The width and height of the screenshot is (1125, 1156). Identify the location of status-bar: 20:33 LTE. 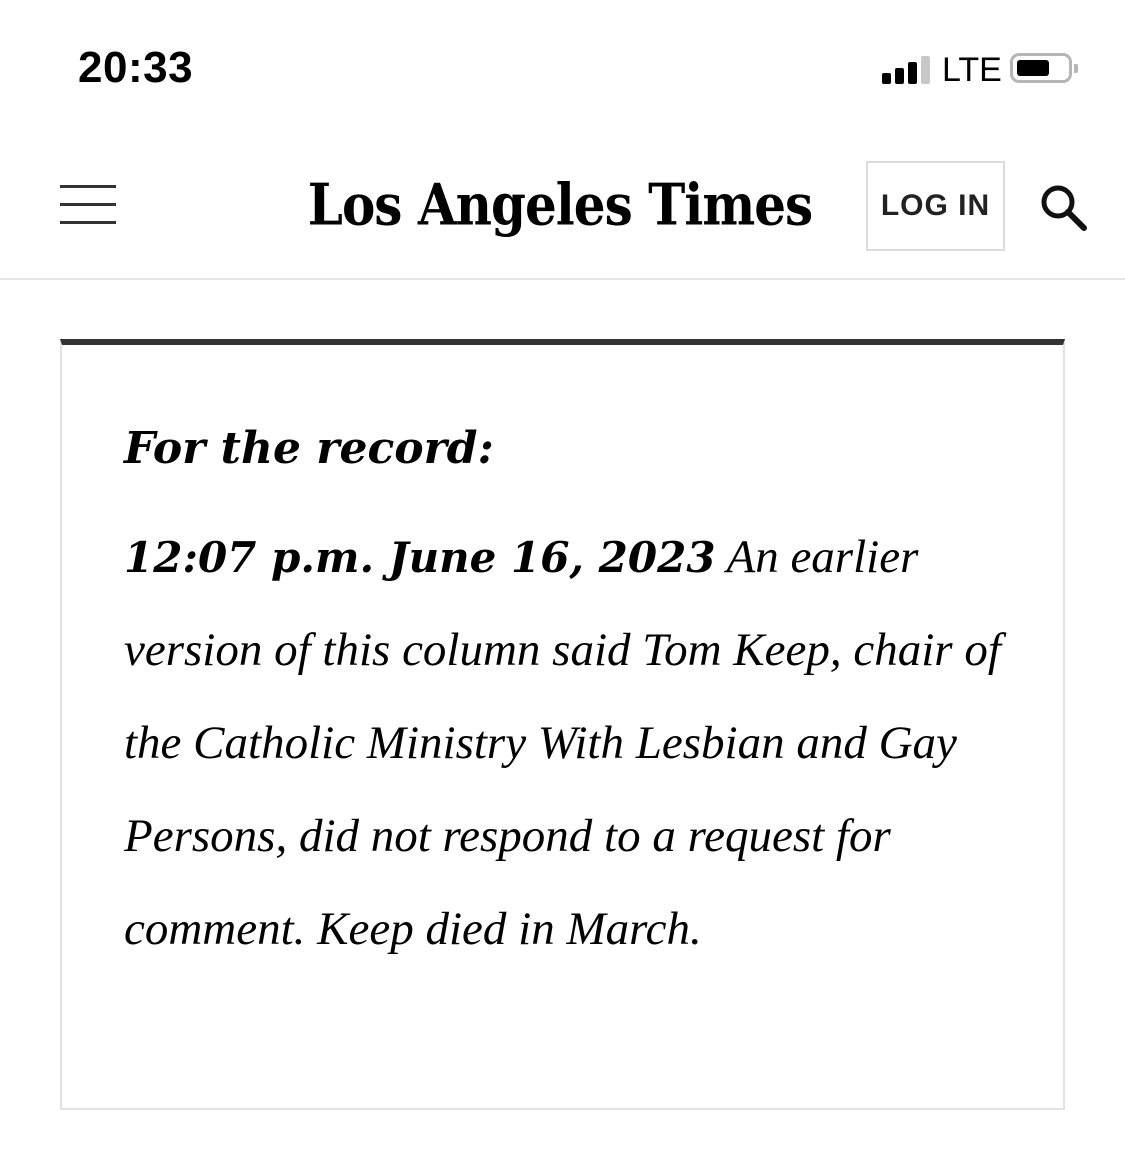
(562, 70).